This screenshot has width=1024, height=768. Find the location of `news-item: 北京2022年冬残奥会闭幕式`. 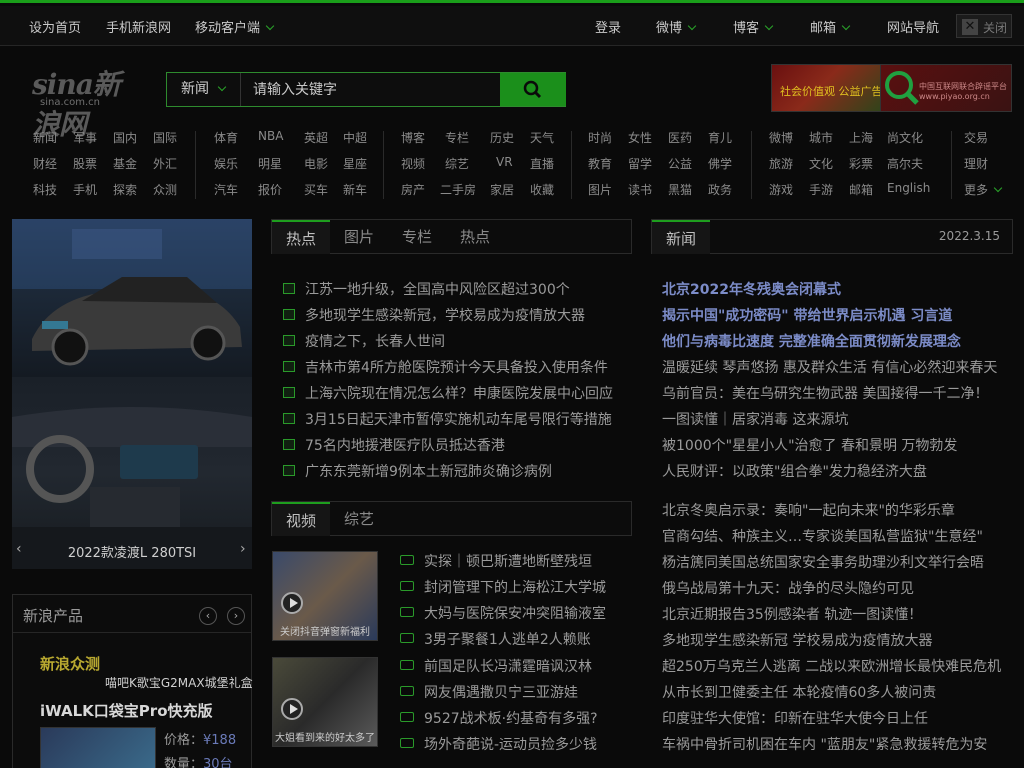

news-item: 北京2022年冬残奥会闭幕式 is located at coordinates (751, 289).